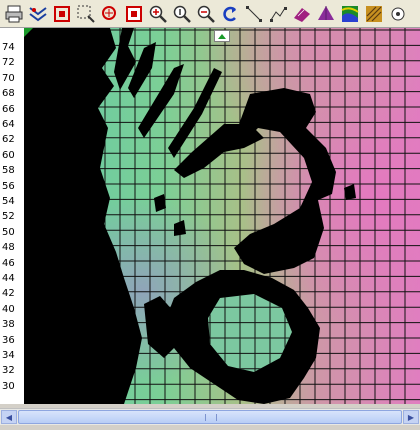 Image resolution: width=420 pixels, height=430 pixels. What do you see at coordinates (85, 13) in the screenshot?
I see `zoom-box-icon` at bounding box center [85, 13].